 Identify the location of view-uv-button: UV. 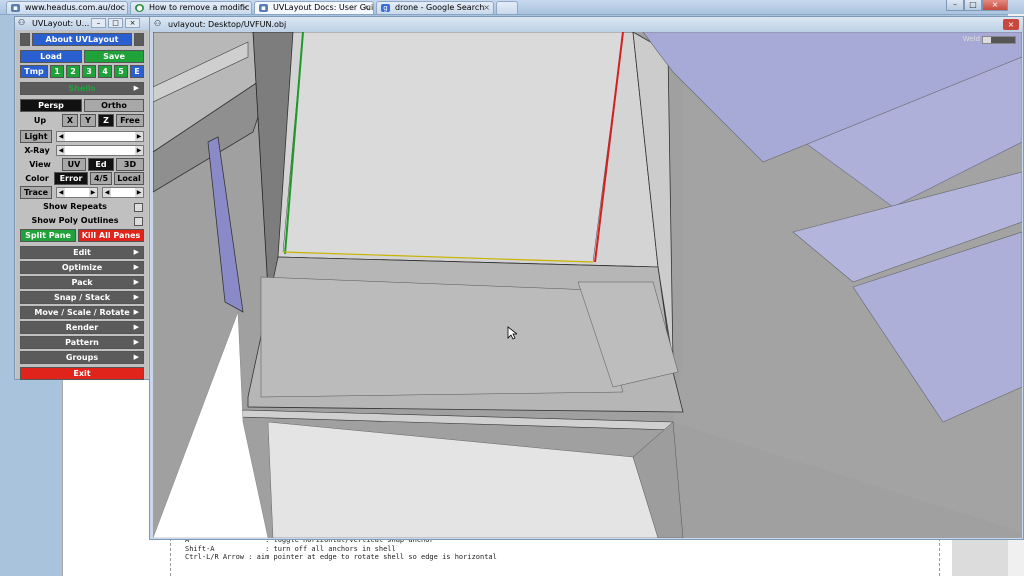
(74, 164).